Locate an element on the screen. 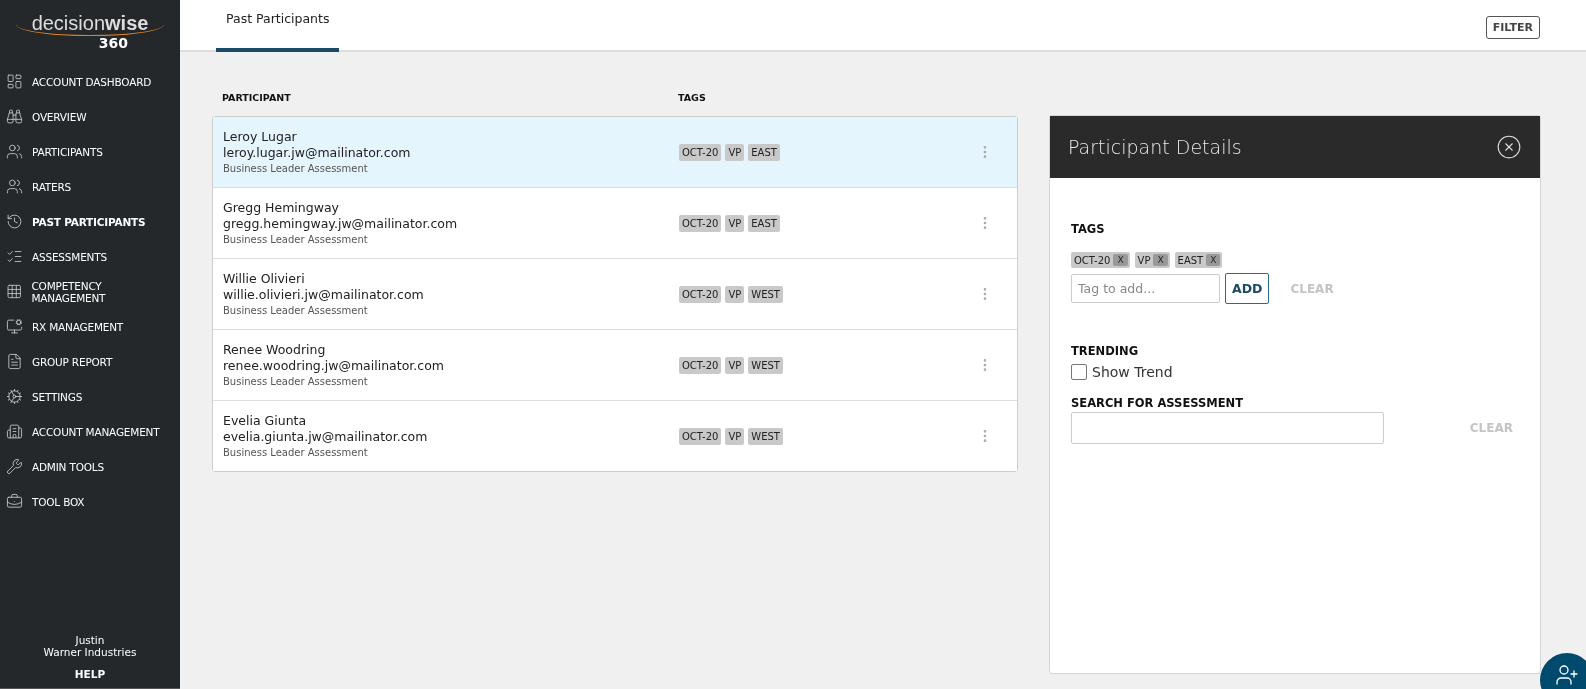 Image resolution: width=1586 pixels, height=689 pixels. sidebar-item: PAST PARTICIPANTS is located at coordinates (90, 221).